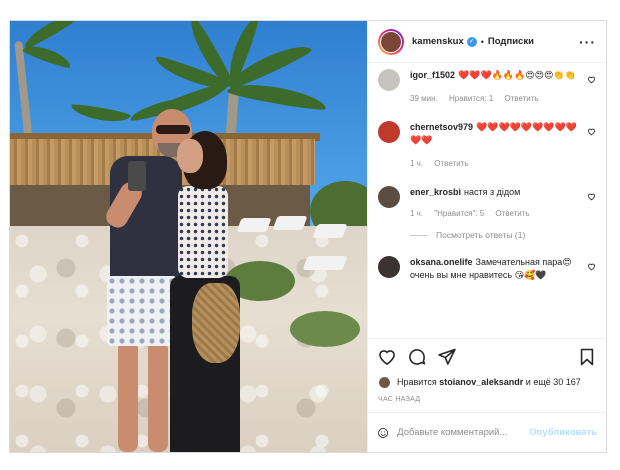 Image resolution: width=620 pixels, height=470 pixels. I want to click on bush, so click(325, 329).